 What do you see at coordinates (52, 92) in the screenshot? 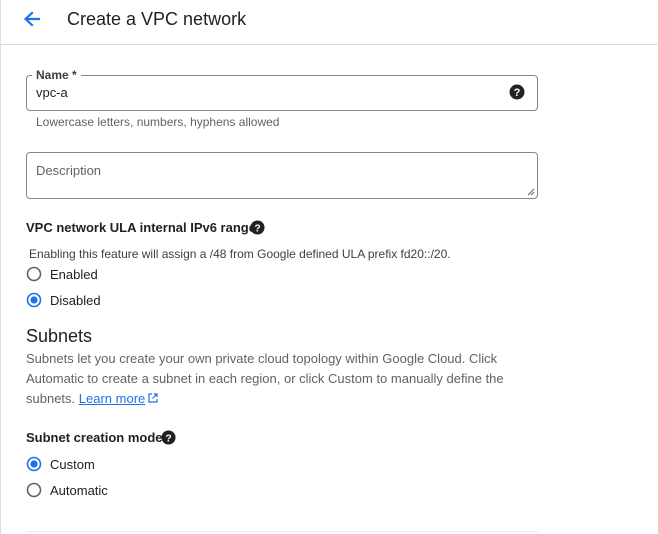
I see `name-input-value: vpc-a` at bounding box center [52, 92].